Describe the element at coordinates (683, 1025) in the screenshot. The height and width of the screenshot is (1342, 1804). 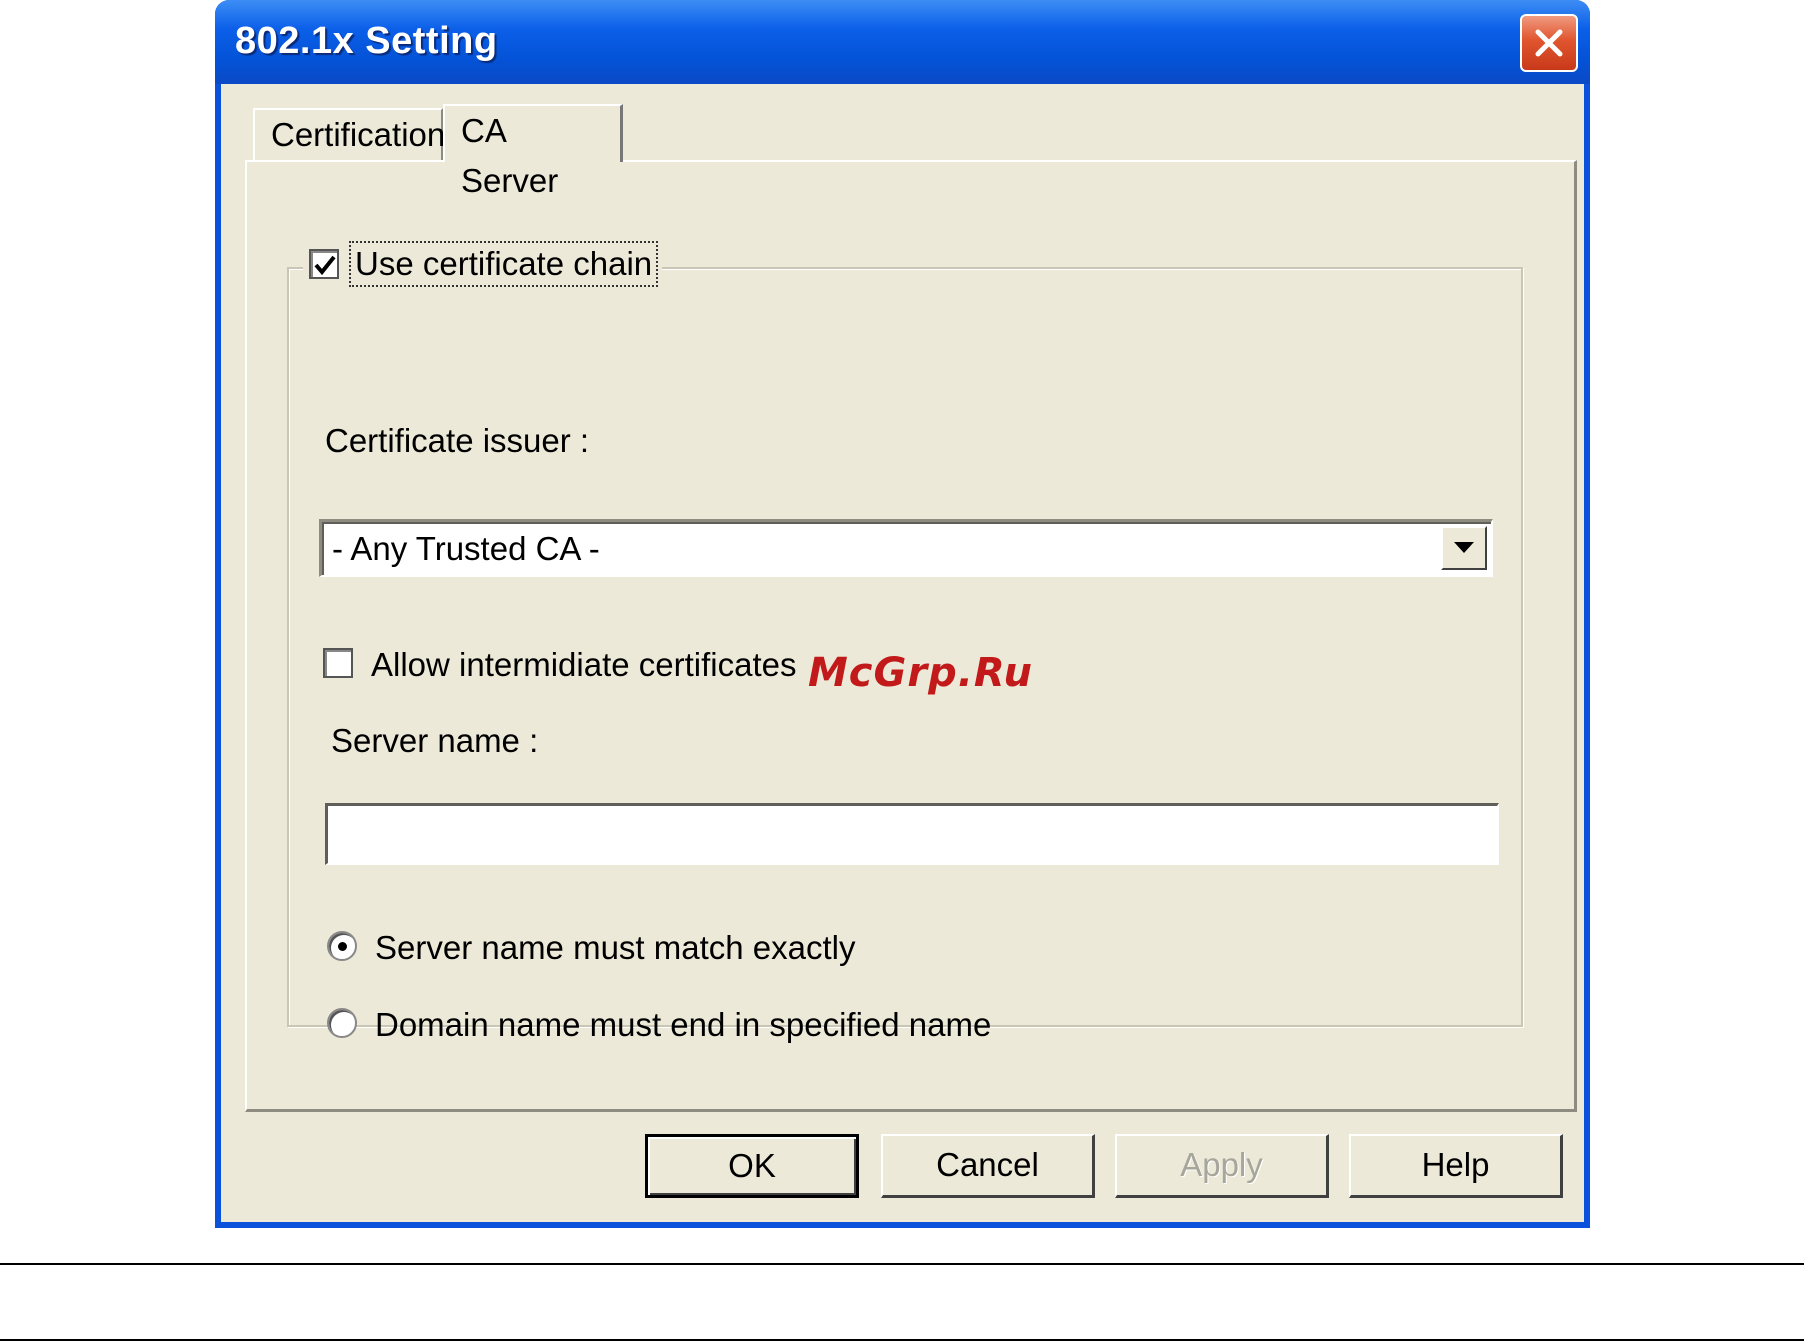
I see `radio-domain-end-label: Domain name must end in specified name` at that location.